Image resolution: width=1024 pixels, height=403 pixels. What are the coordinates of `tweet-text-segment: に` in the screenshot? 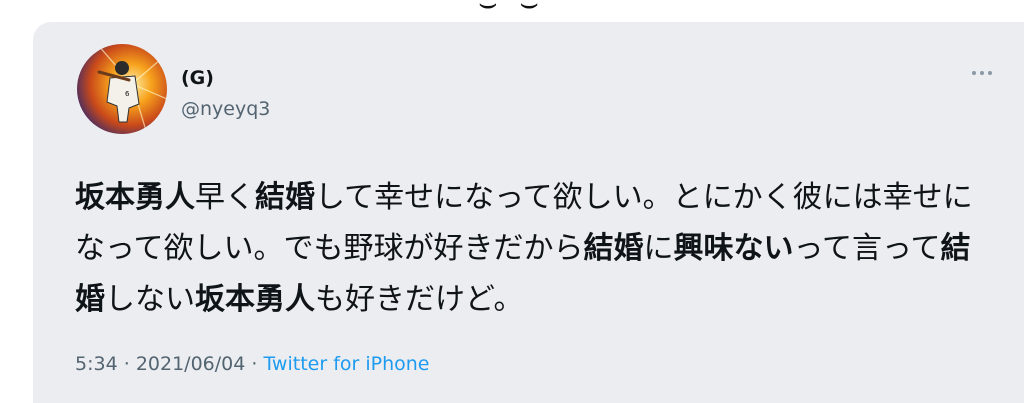 It's located at (658, 248).